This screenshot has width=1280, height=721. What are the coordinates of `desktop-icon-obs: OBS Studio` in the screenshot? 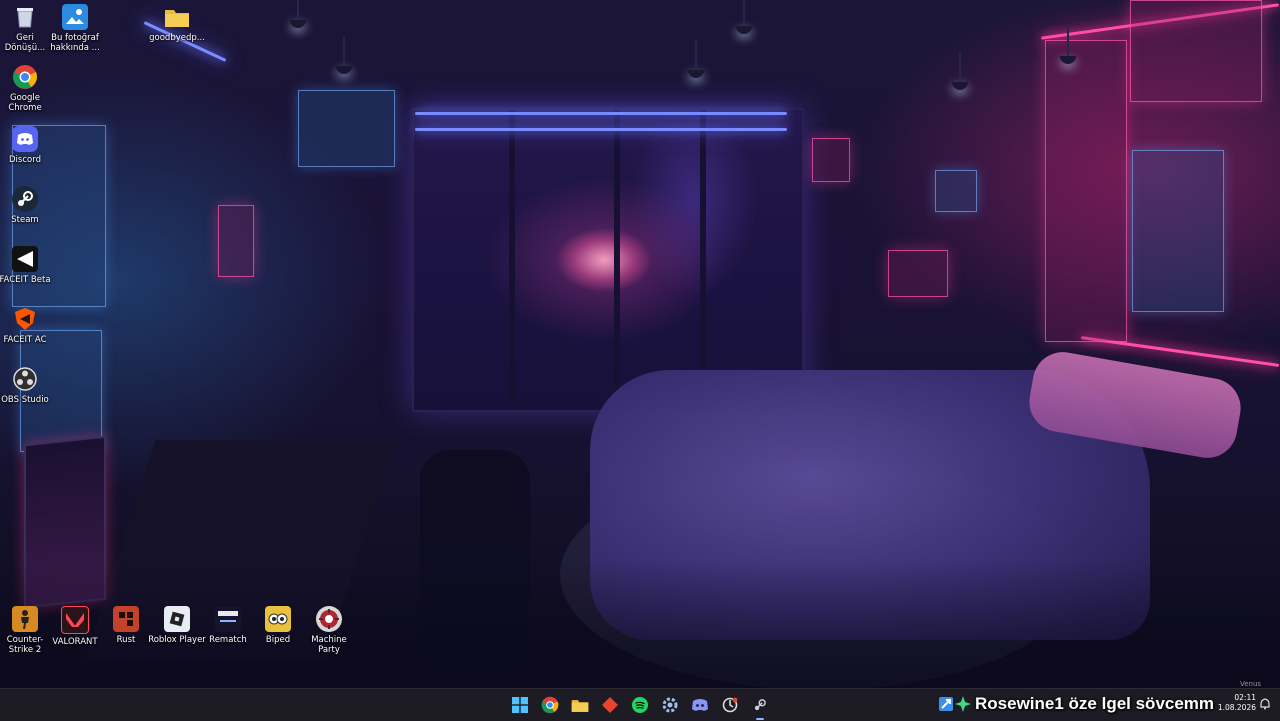 It's located at (27, 385).